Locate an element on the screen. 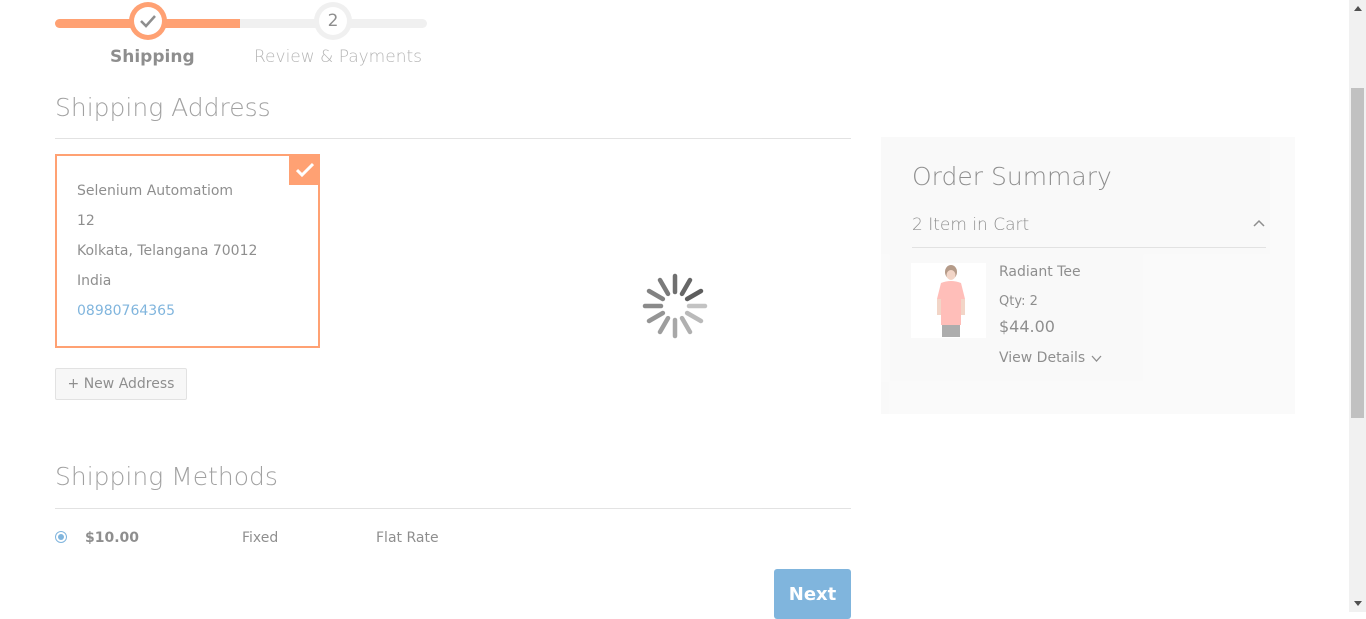 The width and height of the screenshot is (1366, 619). scroll-down-icon is located at coordinates (1357, 603).